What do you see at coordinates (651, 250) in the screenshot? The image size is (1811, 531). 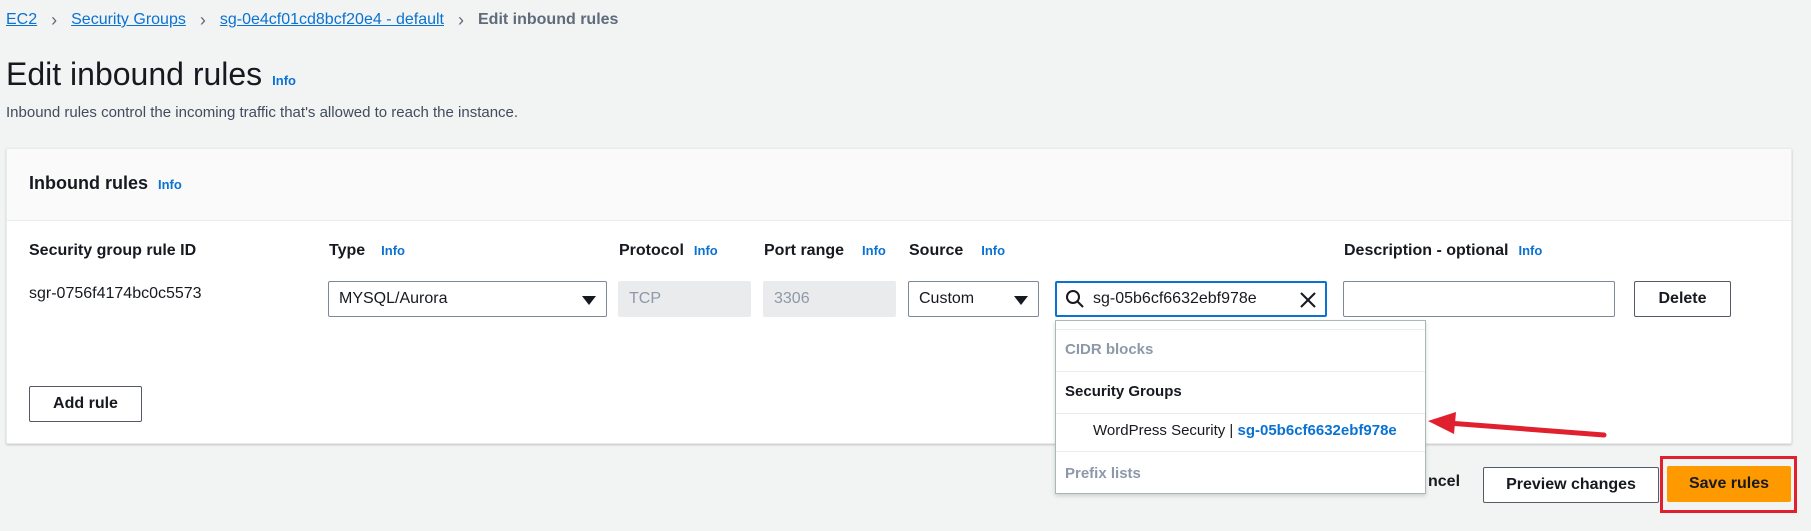 I see `col-protocol: Protocol` at bounding box center [651, 250].